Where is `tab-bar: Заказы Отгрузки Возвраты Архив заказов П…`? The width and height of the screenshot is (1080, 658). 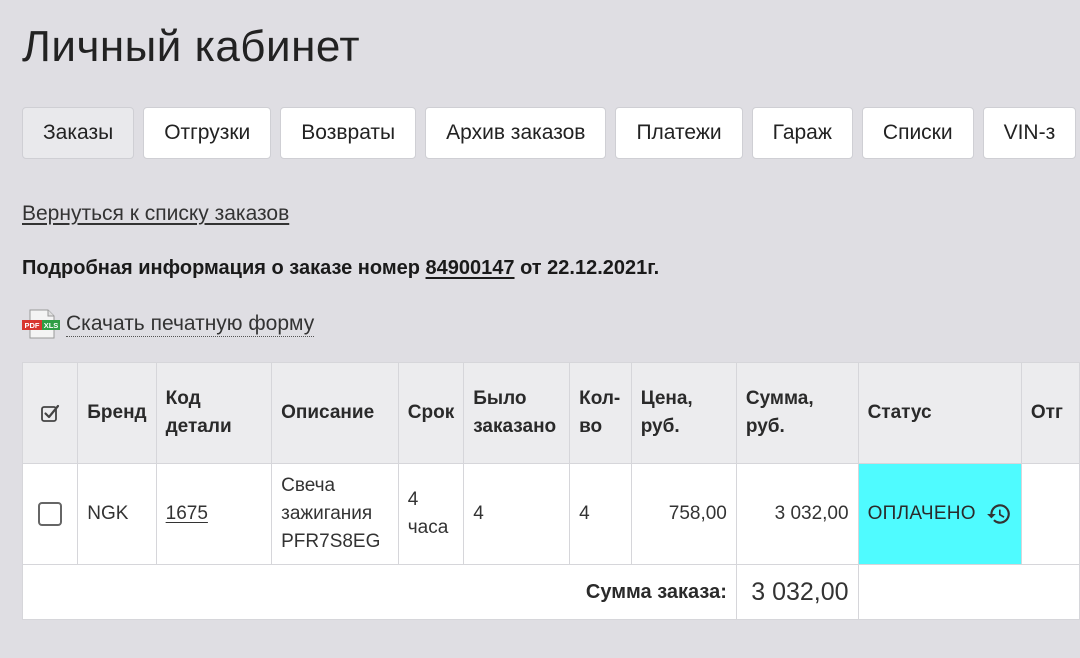
tab-bar: Заказы Отгрузки Возвраты Архив заказов П… is located at coordinates (549, 133).